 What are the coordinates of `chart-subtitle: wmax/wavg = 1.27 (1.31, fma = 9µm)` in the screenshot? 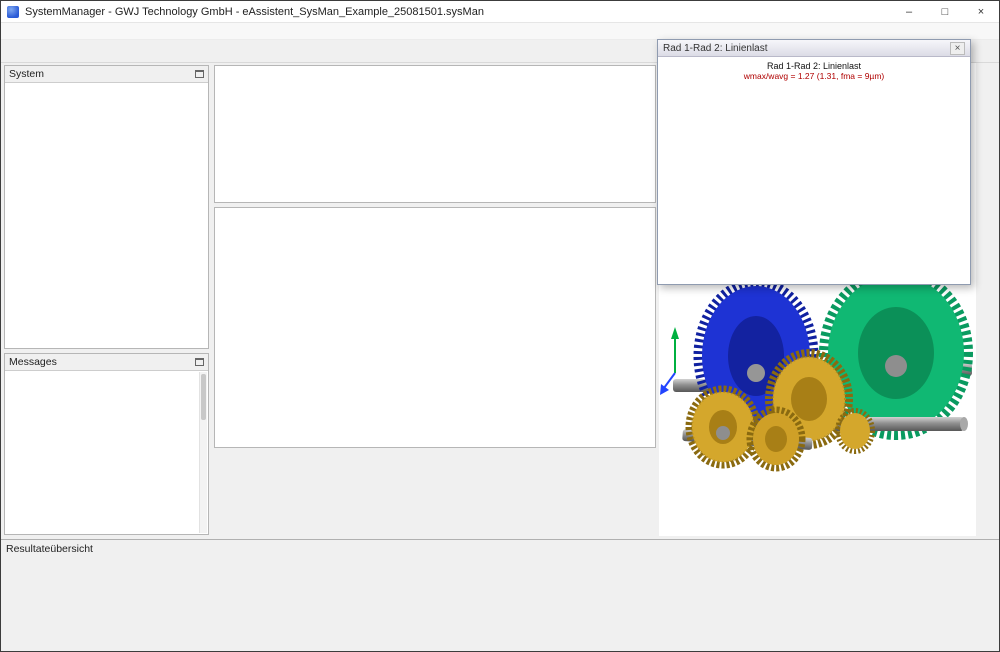 It's located at (814, 76).